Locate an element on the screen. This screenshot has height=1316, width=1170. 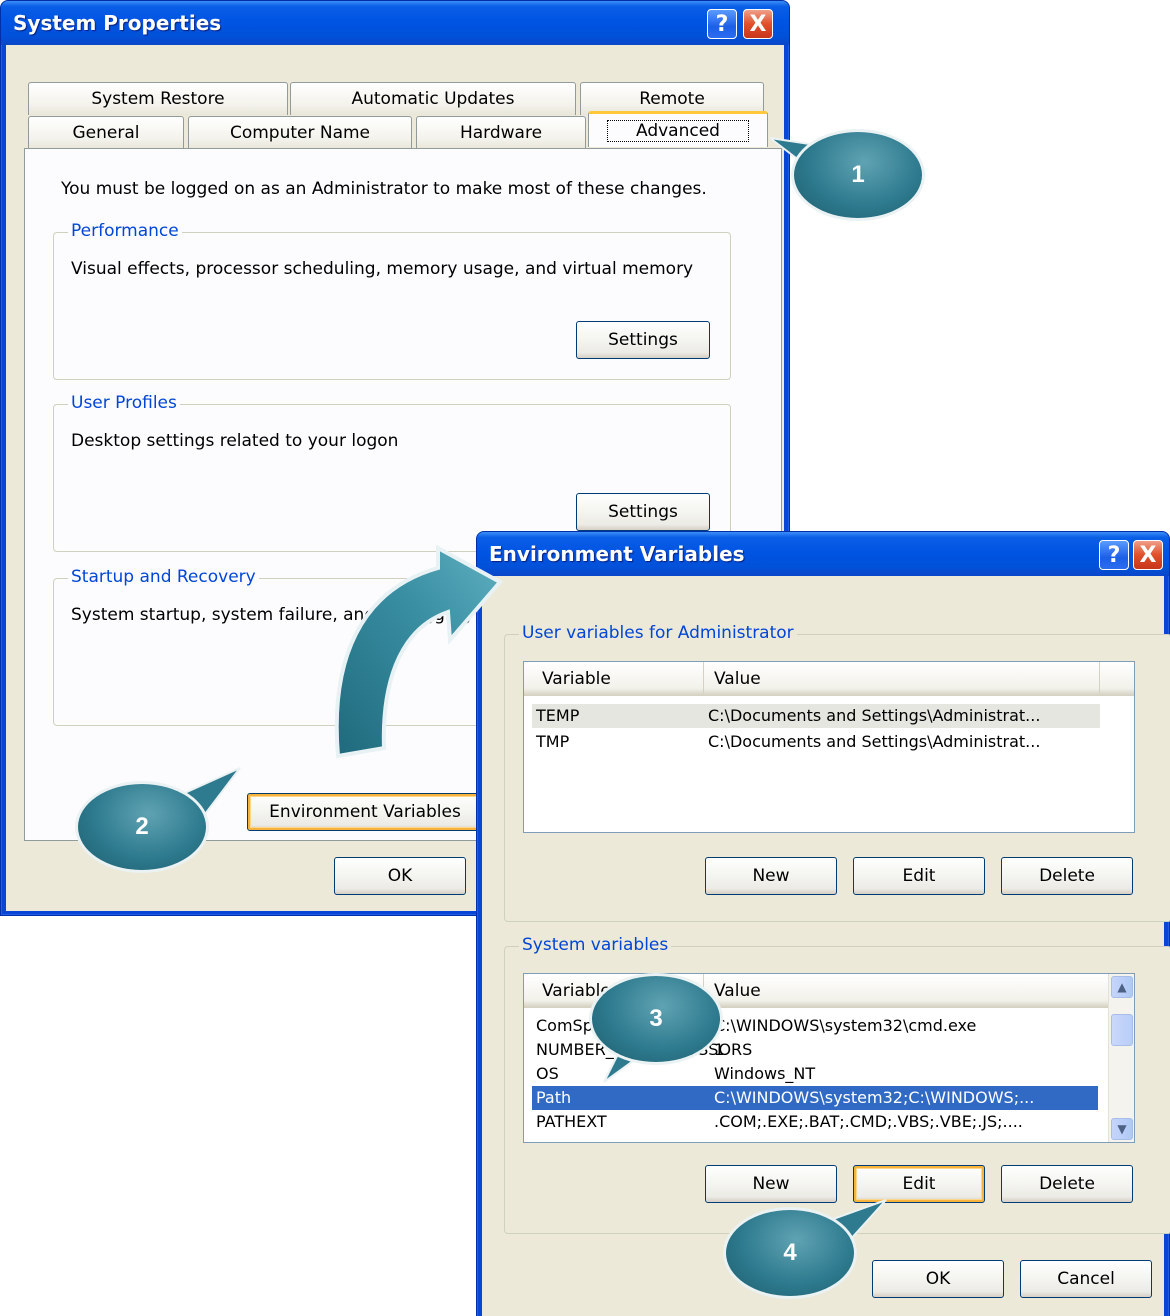
env-ok-button: OK is located at coordinates (938, 1279).